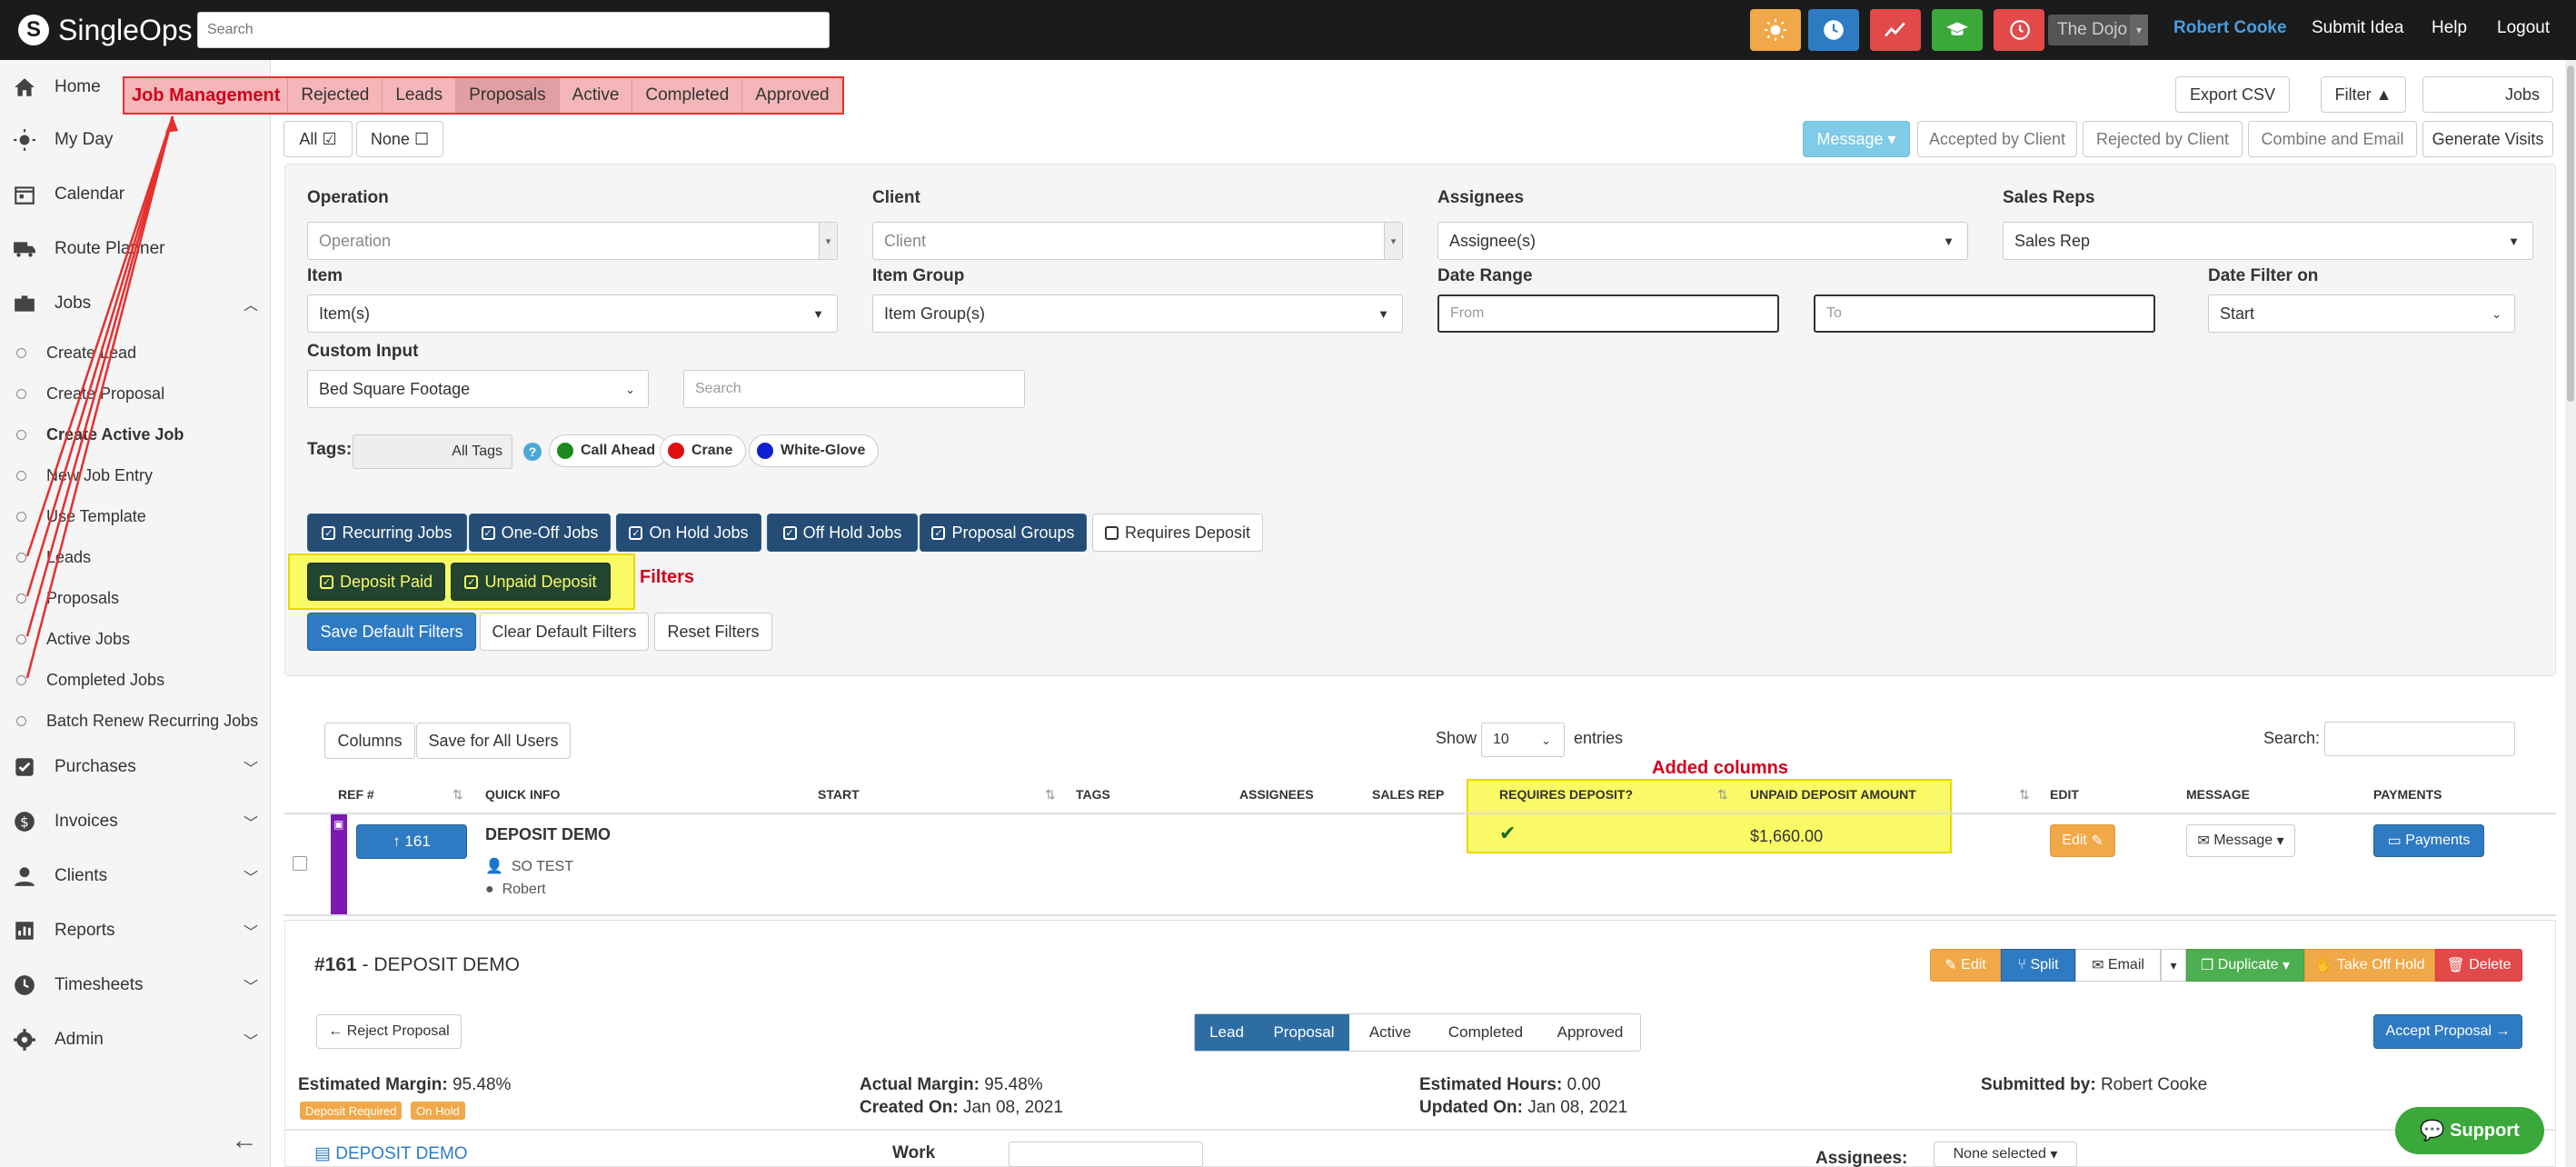  Describe the element at coordinates (564, 632) in the screenshot. I see `clear-default-filters-button: Clear Default Filters` at that location.